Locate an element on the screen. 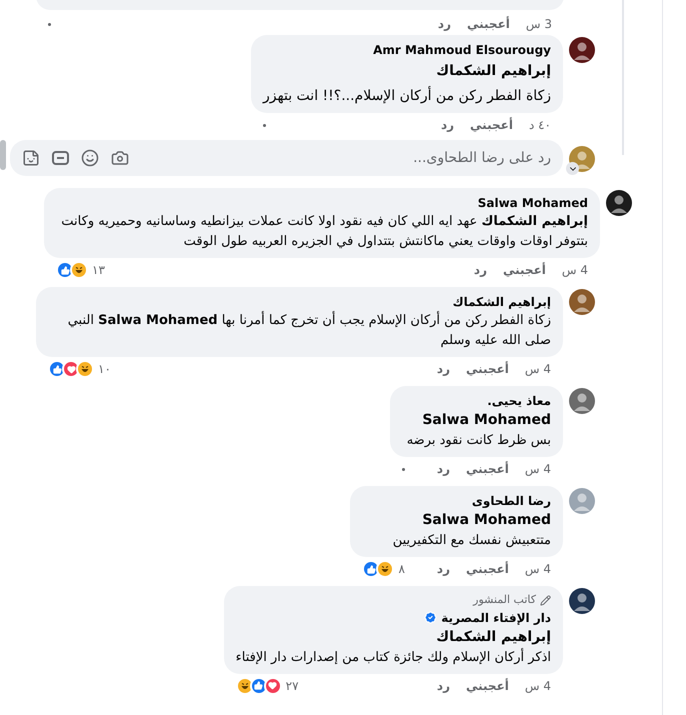 This screenshot has width=686, height=715. sticker-icon is located at coordinates (31, 158).